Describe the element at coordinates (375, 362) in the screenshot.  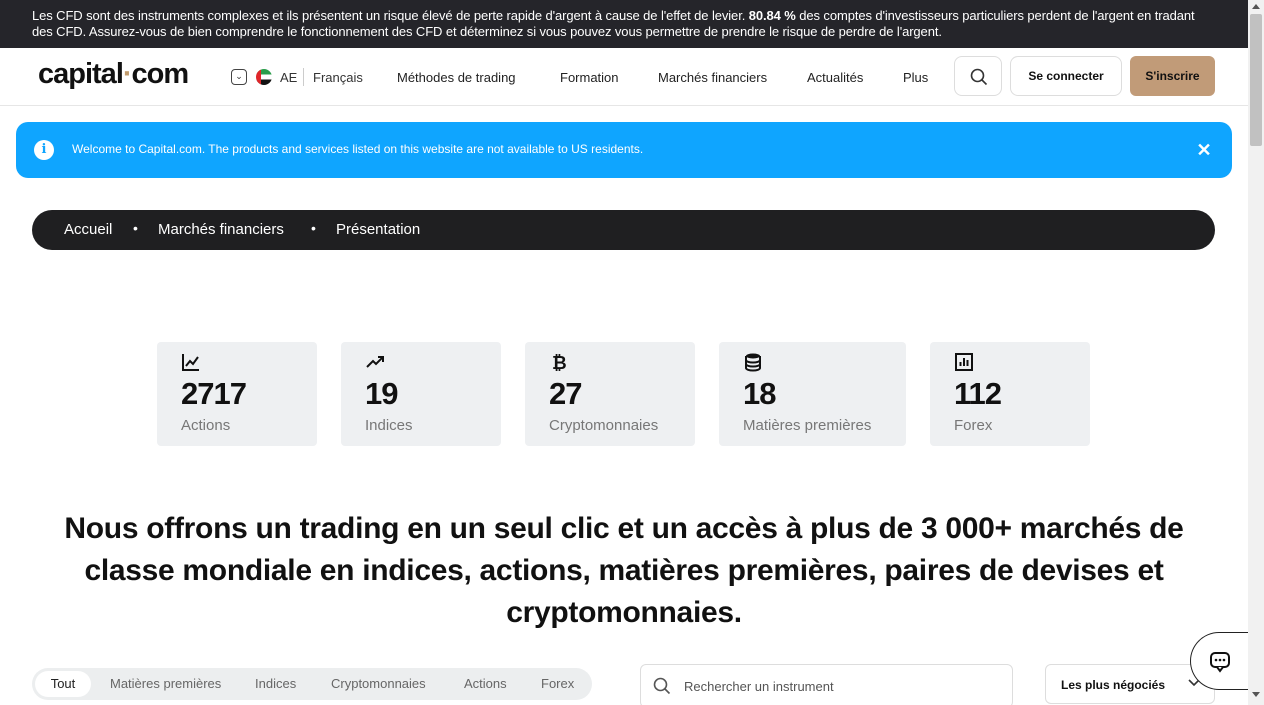
I see `trending-up-icon` at that location.